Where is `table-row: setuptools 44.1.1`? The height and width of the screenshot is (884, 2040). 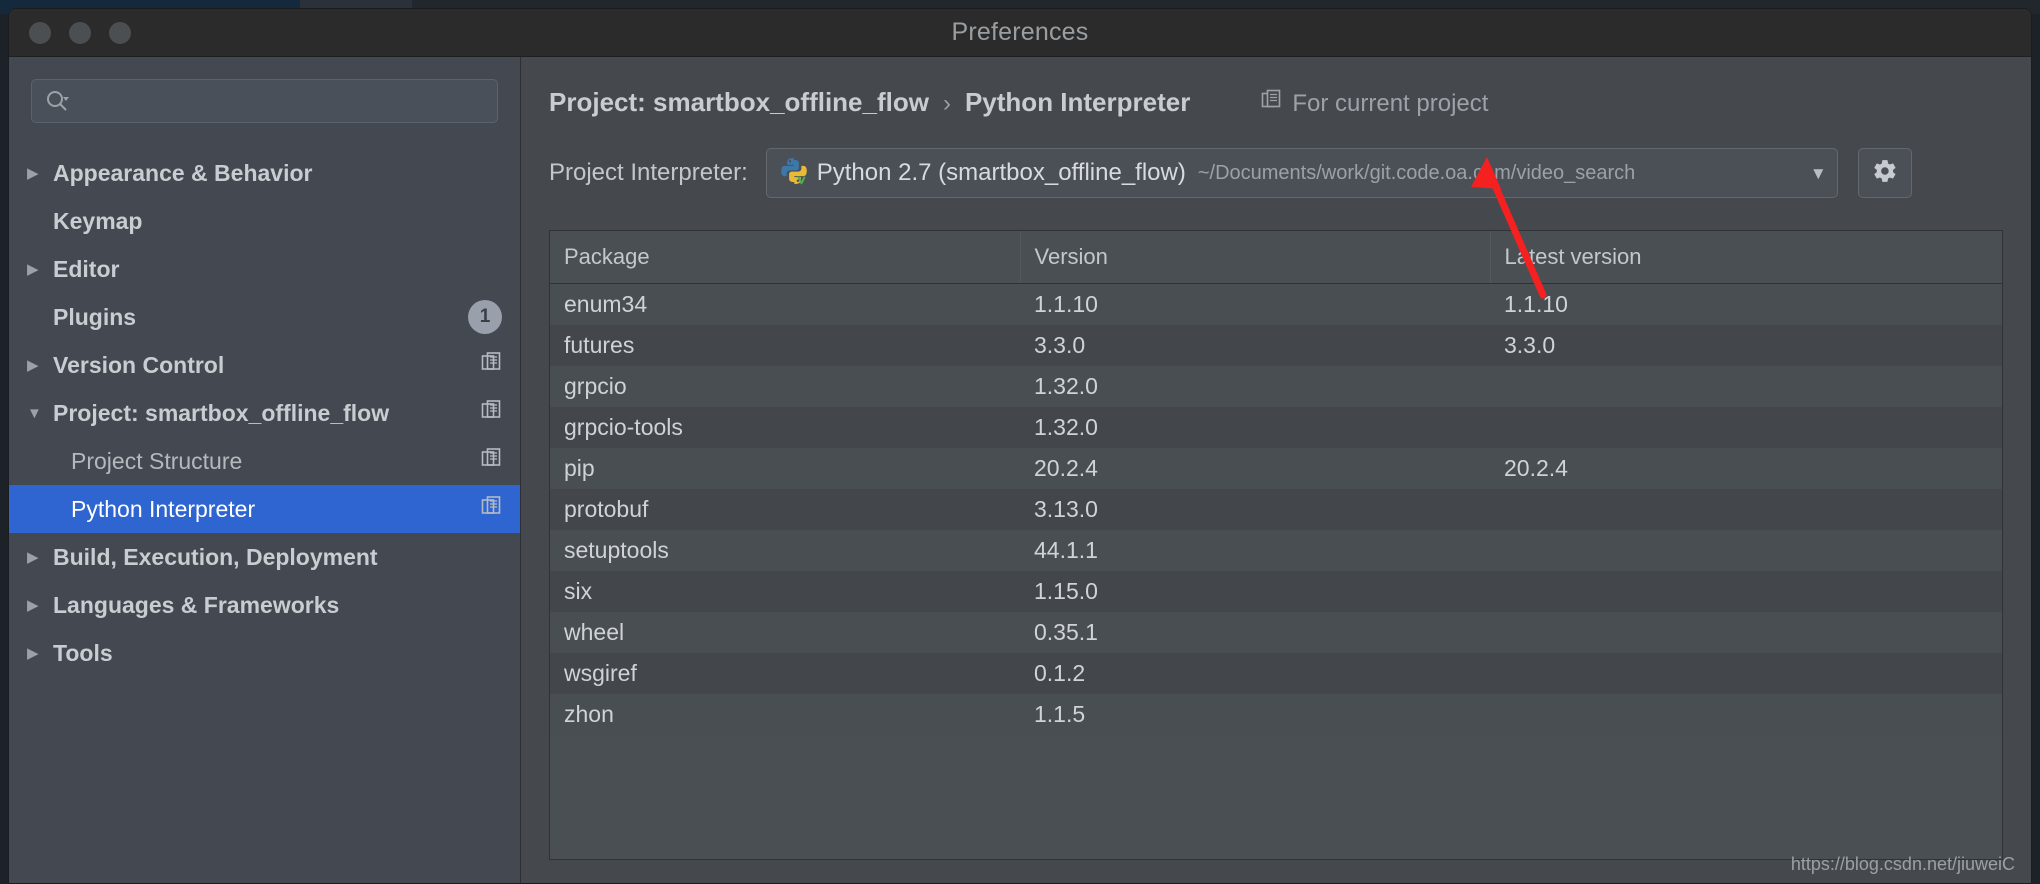 table-row: setuptools 44.1.1 is located at coordinates (1276, 550).